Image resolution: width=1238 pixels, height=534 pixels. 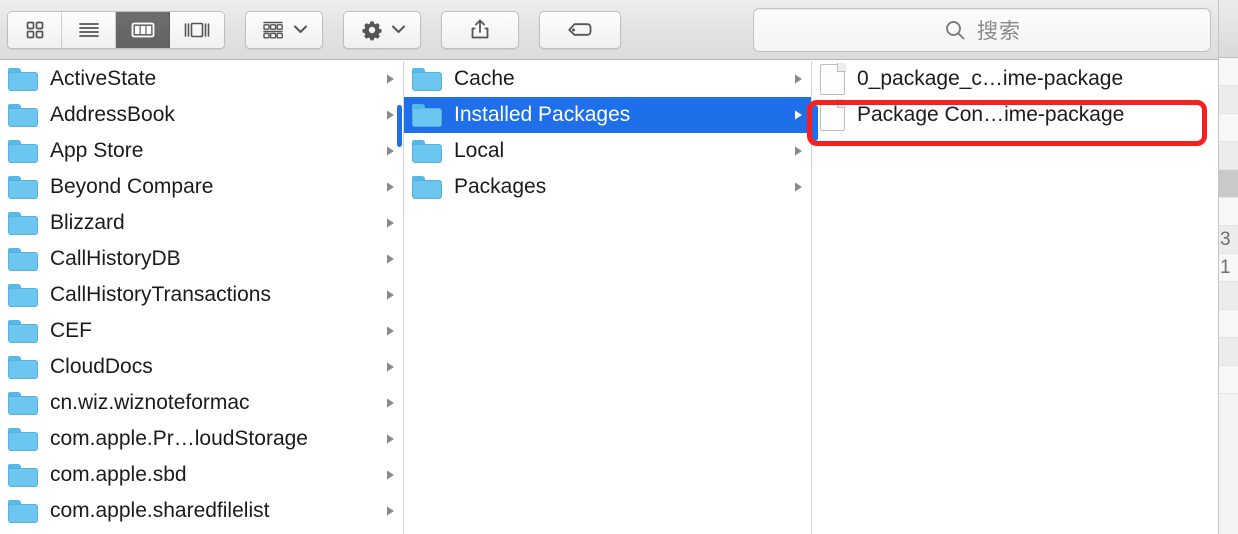 I want to click on list-item-selected: Installed Packages, so click(x=607, y=115).